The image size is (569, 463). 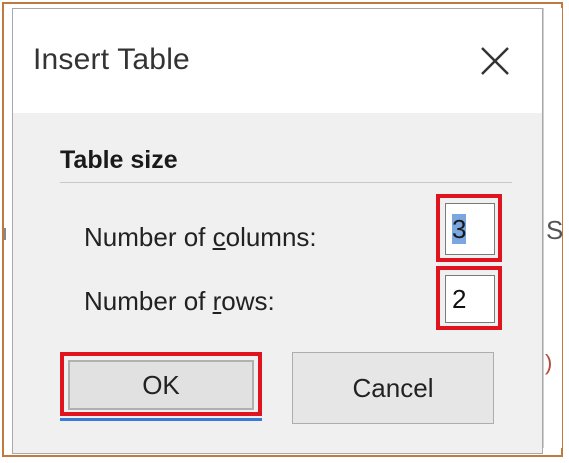 I want to click on dialog-title: Insert Table, so click(x=111, y=59).